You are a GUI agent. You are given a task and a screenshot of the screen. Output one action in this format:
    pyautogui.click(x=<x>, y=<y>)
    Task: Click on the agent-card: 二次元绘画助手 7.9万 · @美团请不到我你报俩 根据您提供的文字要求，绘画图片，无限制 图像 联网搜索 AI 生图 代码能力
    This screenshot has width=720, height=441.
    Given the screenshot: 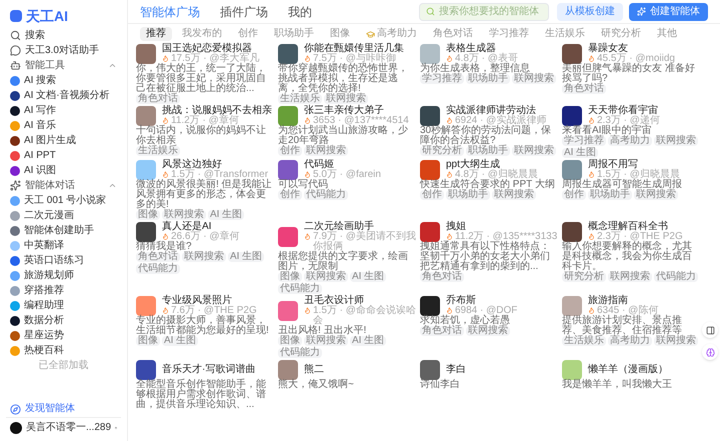 What is the action you would take?
    pyautogui.click(x=347, y=258)
    